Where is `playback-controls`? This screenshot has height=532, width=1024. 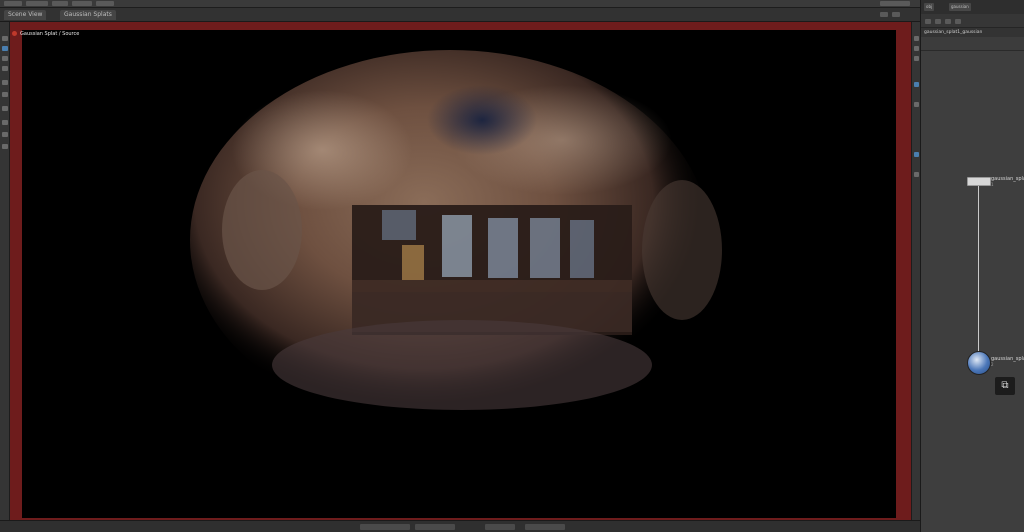 playback-controls is located at coordinates (385, 527).